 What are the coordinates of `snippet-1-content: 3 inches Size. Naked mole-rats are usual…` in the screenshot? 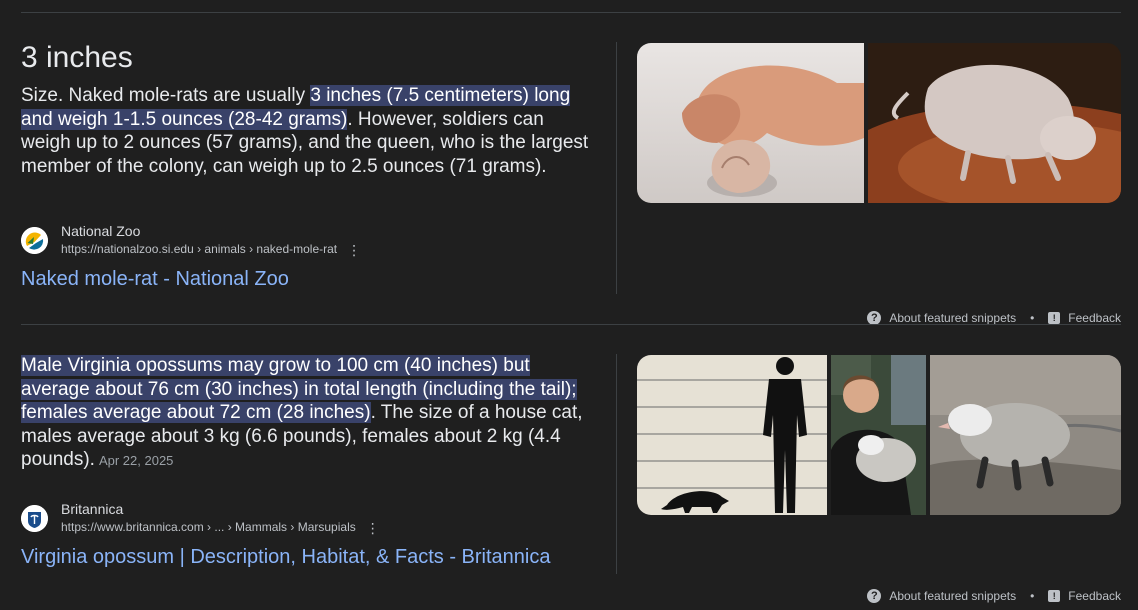 It's located at (308, 109).